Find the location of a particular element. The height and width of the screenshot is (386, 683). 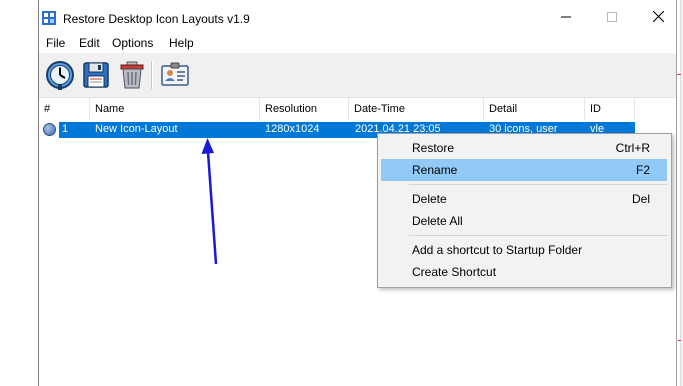

trash-icon is located at coordinates (132, 75).